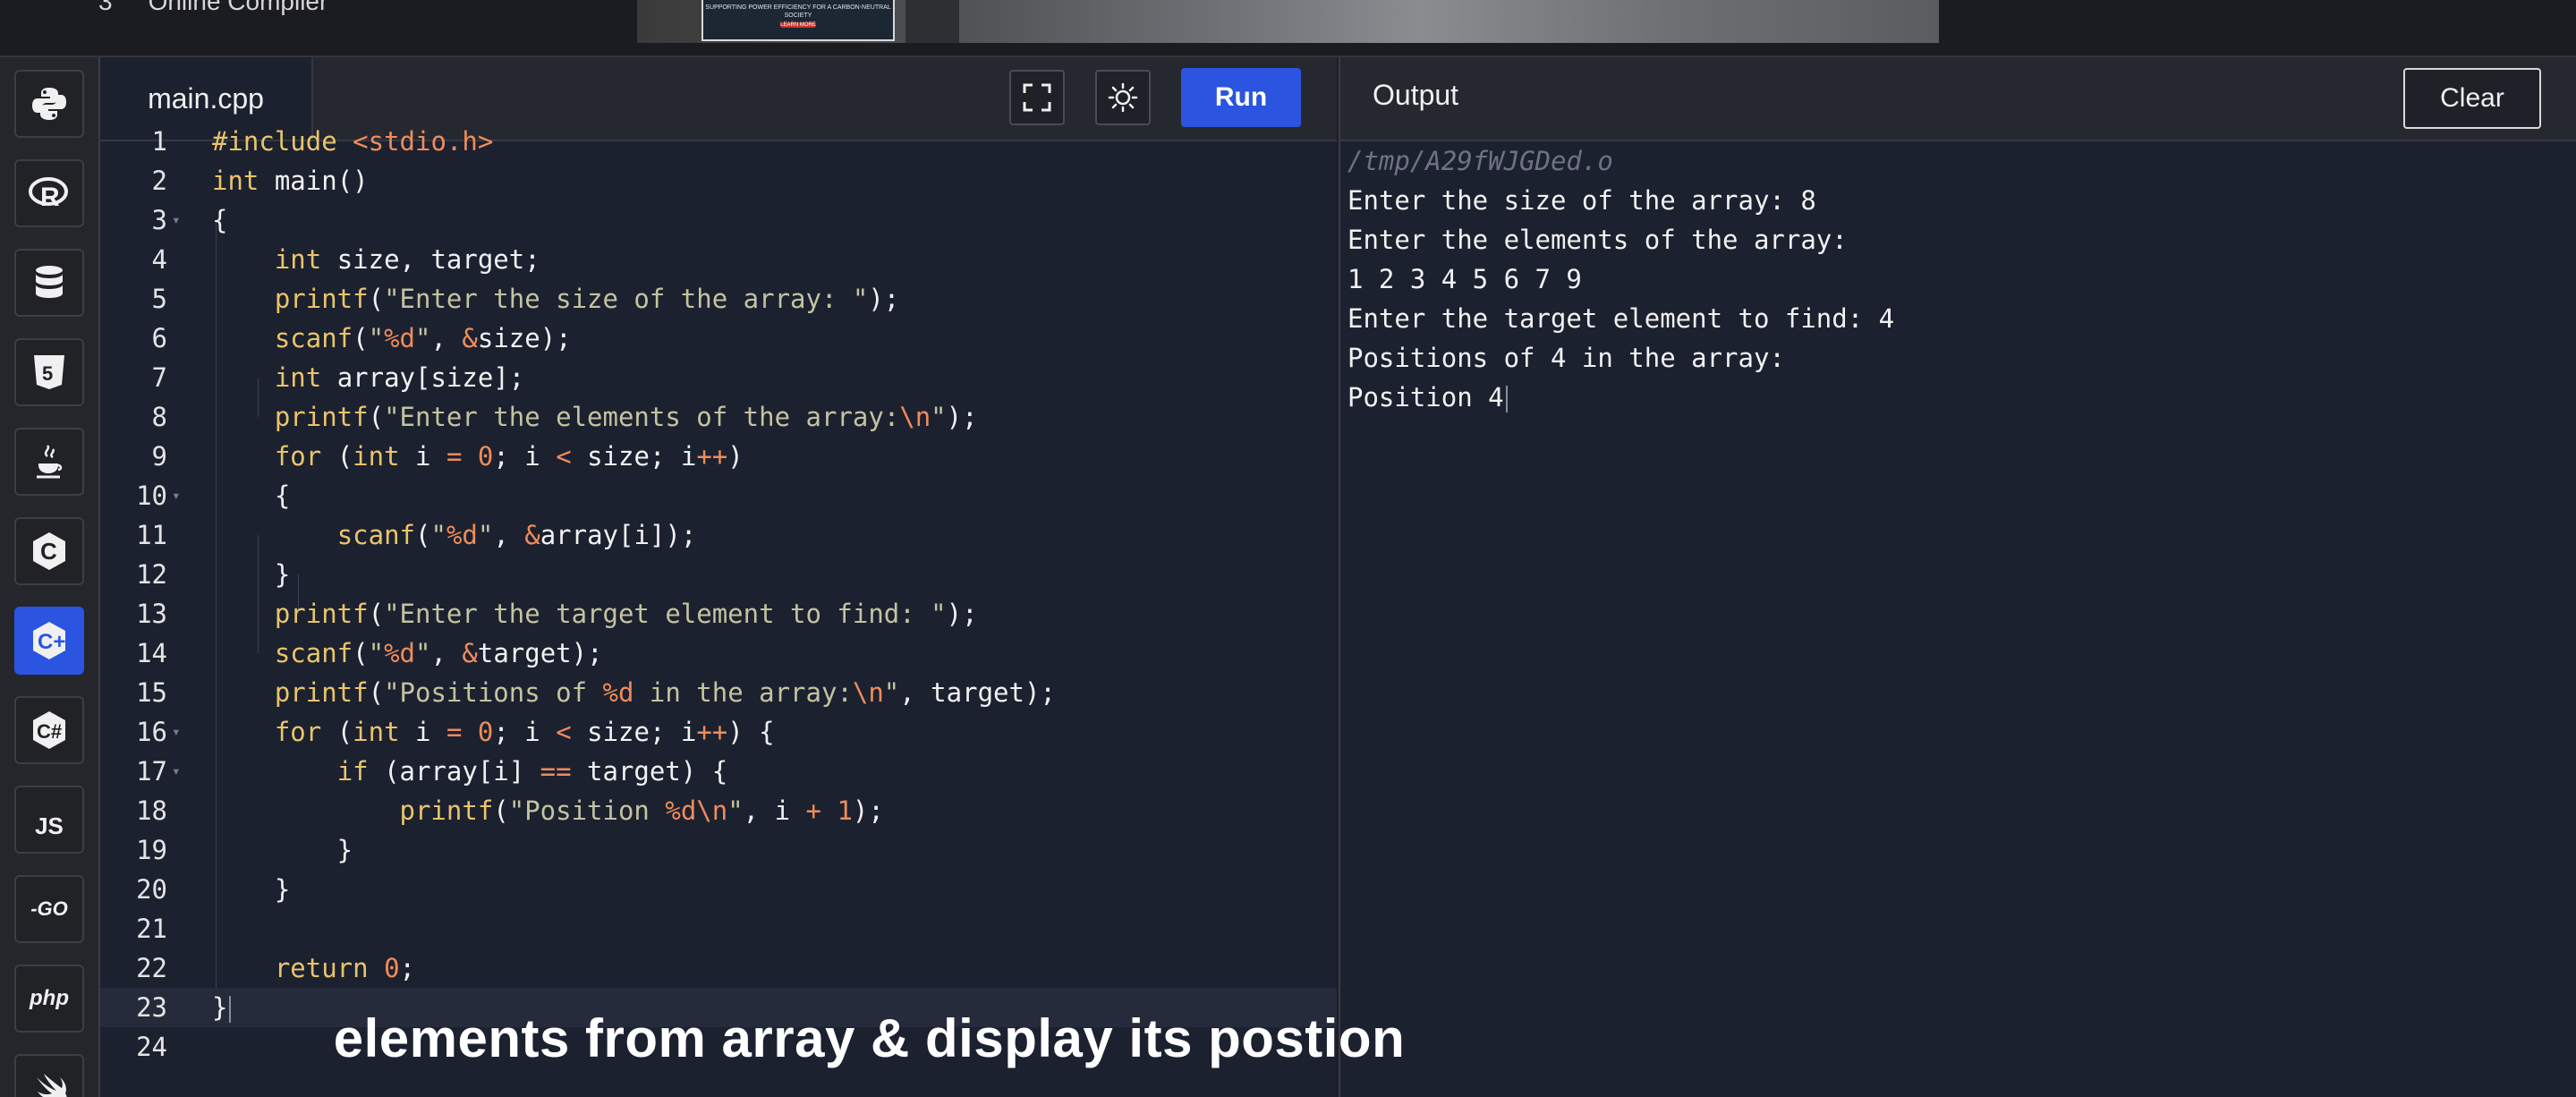 The image size is (2576, 1097). I want to click on python-icon, so click(49, 104).